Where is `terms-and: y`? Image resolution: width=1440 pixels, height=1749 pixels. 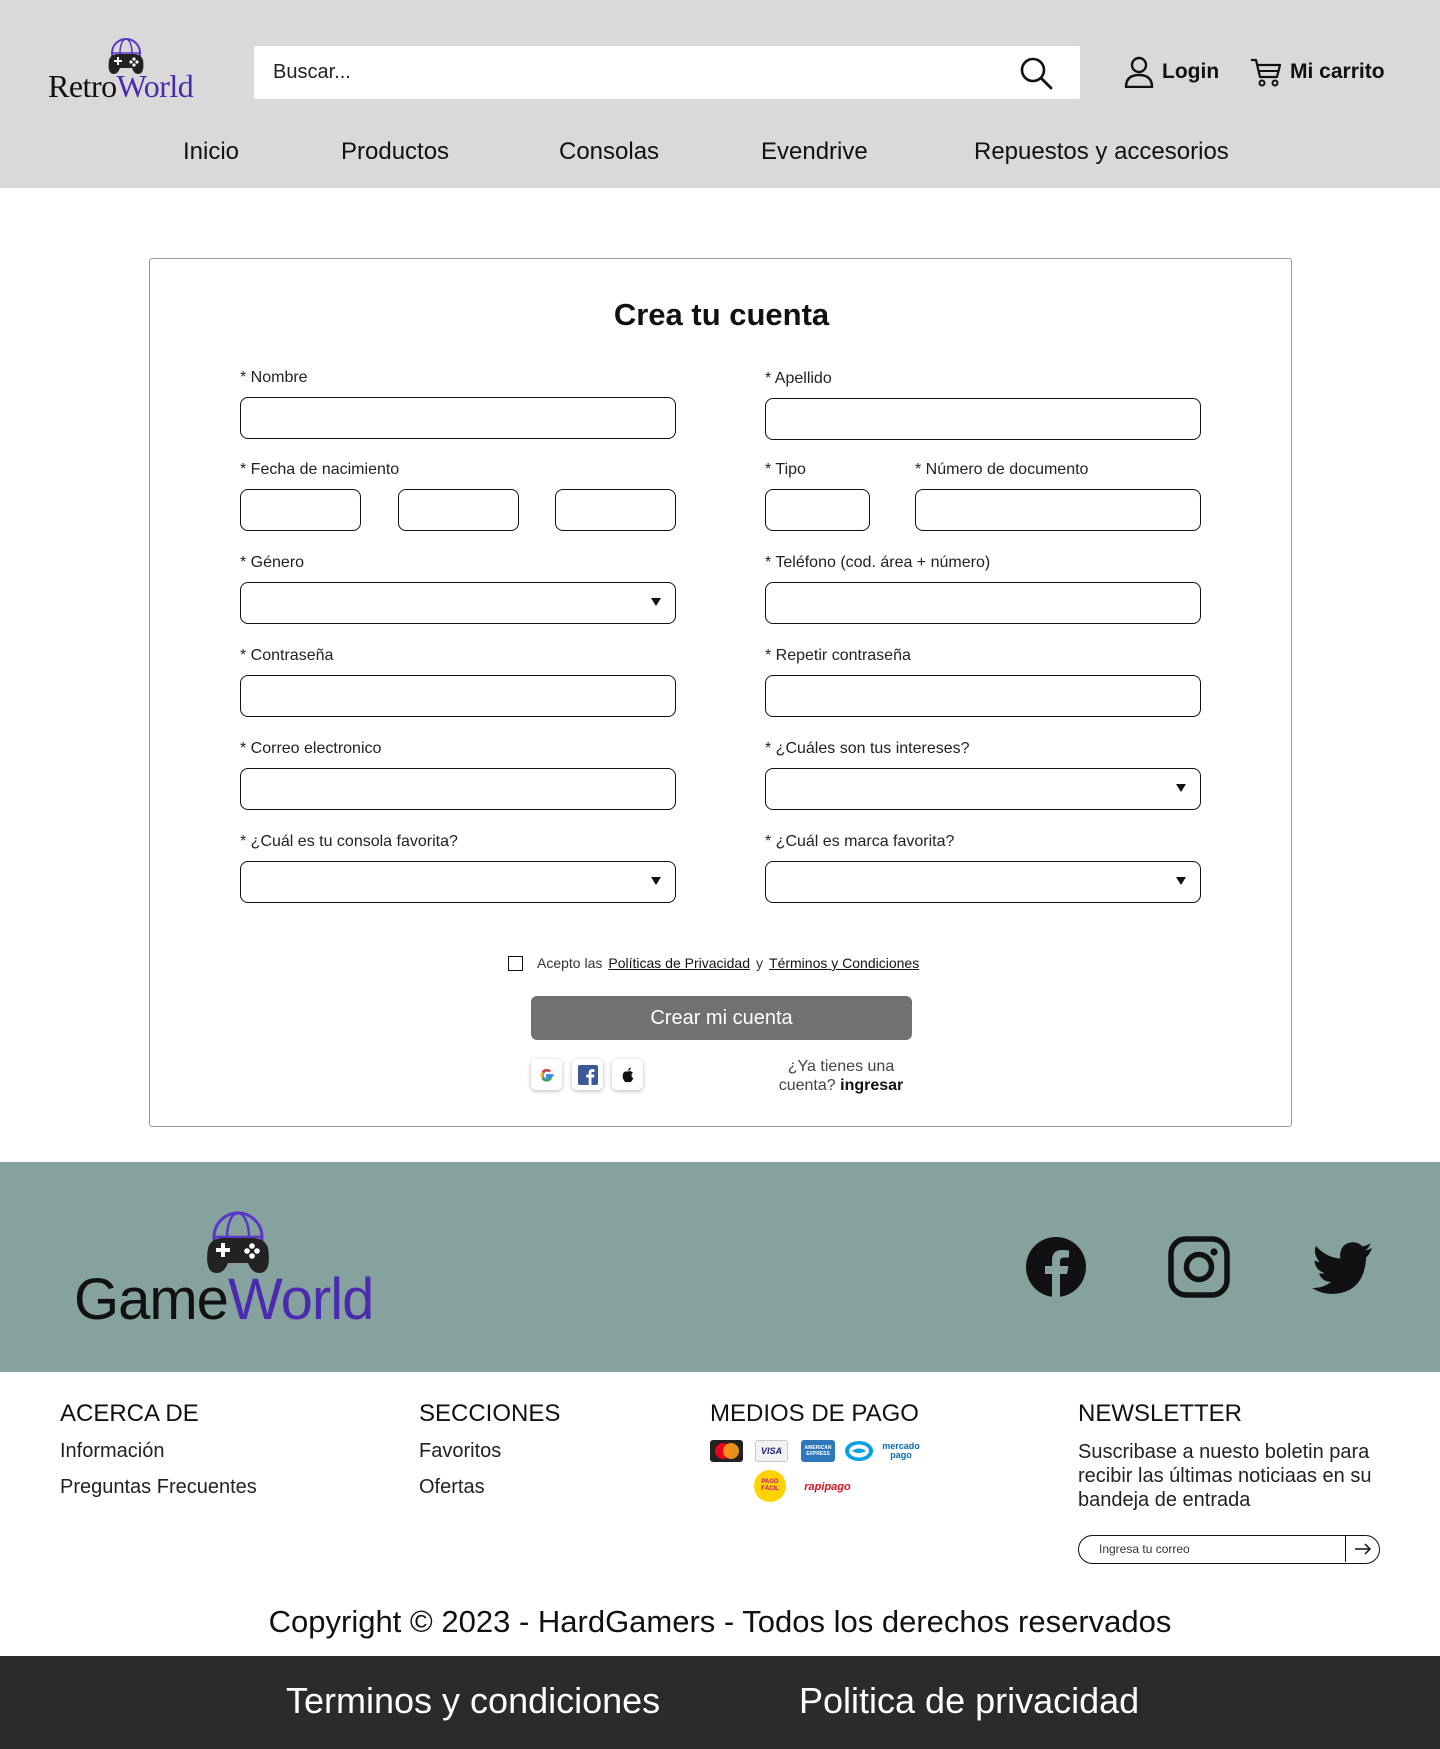 terms-and: y is located at coordinates (760, 963).